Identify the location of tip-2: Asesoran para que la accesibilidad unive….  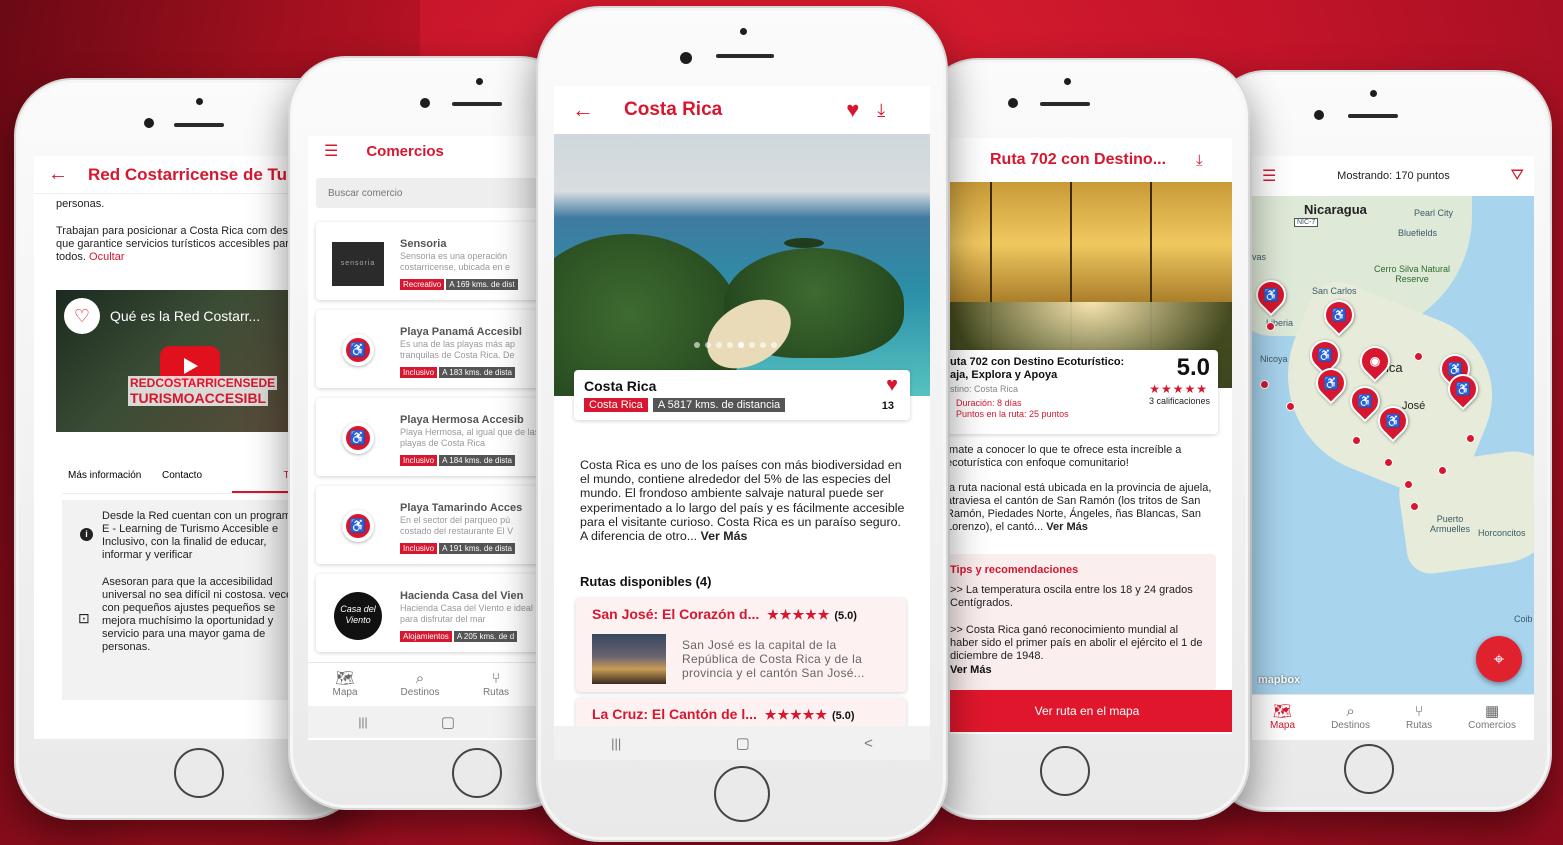
(200, 614).